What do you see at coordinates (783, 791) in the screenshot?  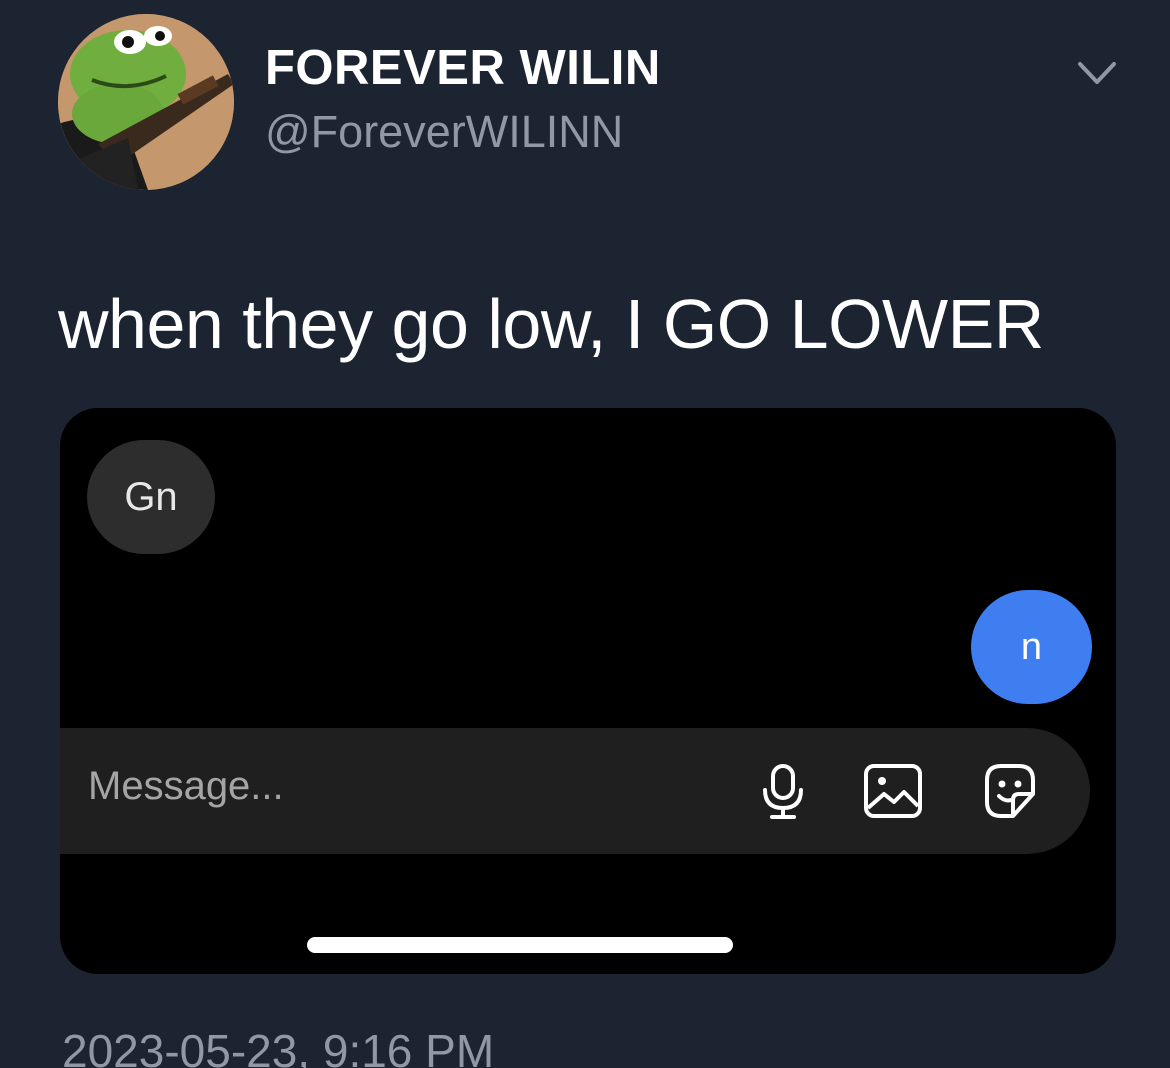 I see `microphone-icon` at bounding box center [783, 791].